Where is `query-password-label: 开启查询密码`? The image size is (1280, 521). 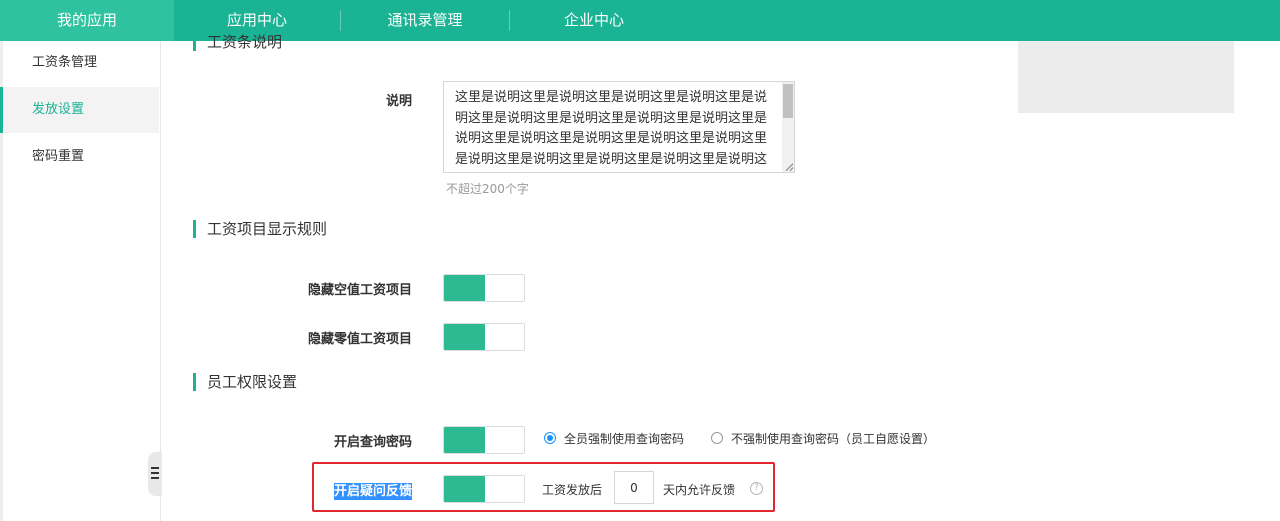
query-password-label: 开启查询密码 is located at coordinates (372, 442).